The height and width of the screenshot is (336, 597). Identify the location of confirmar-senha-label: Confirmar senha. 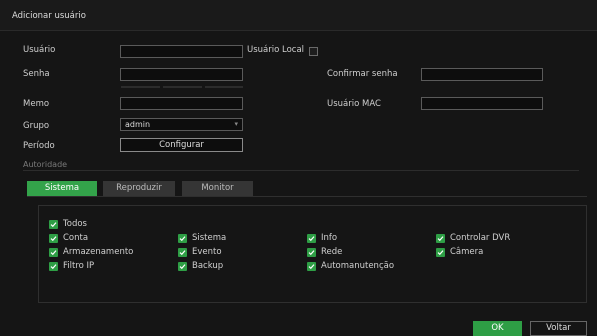
(362, 74).